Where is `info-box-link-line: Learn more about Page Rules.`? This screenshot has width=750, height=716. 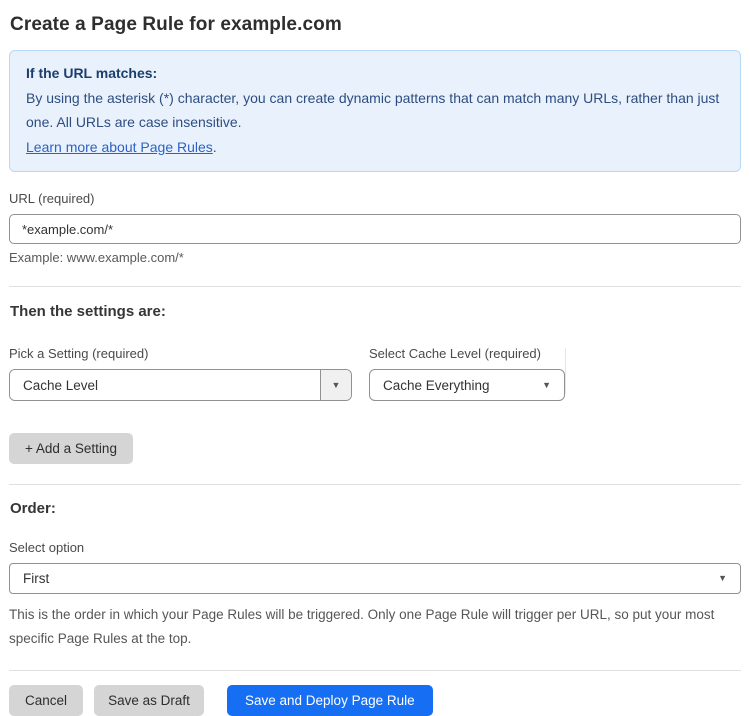
info-box-link-line: Learn more about Page Rules. is located at coordinates (375, 147).